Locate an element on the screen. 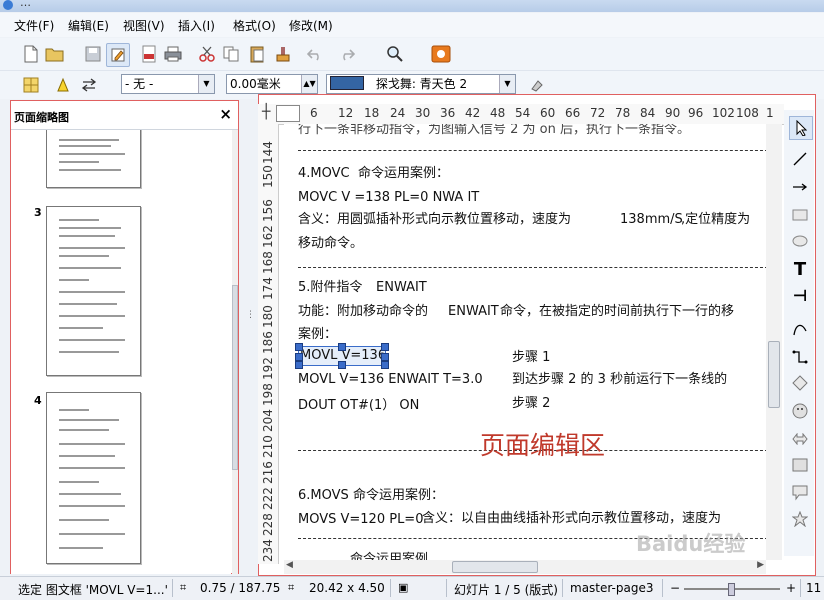  copy-icon is located at coordinates (231, 54).